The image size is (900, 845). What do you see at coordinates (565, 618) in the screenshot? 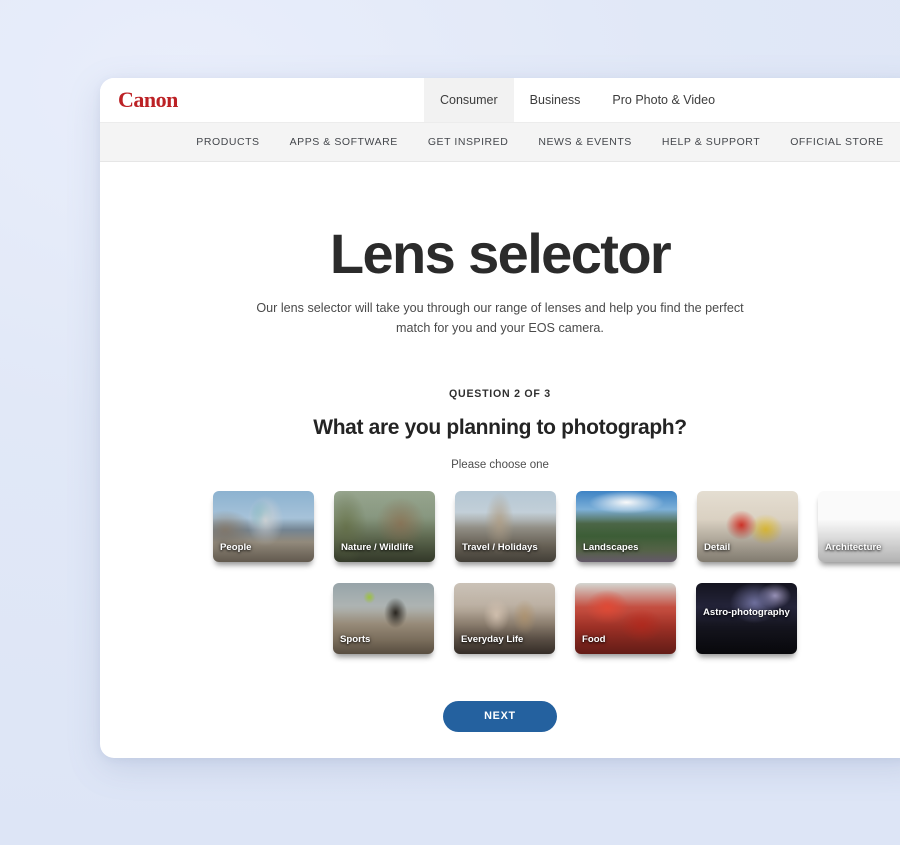
I see `option-row-2: Sports Everyday Life Food Astro-photography` at bounding box center [565, 618].